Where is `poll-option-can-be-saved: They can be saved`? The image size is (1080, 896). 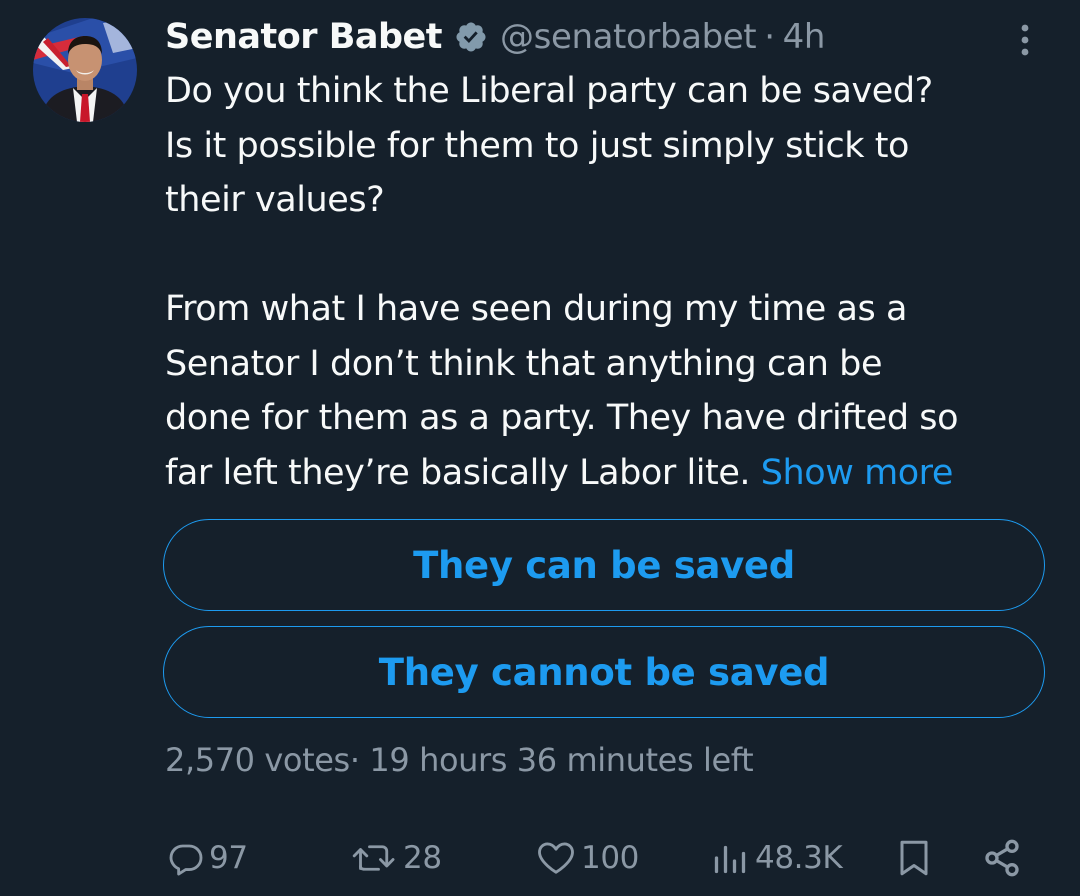
poll-option-can-be-saved: They can be saved is located at coordinates (604, 565).